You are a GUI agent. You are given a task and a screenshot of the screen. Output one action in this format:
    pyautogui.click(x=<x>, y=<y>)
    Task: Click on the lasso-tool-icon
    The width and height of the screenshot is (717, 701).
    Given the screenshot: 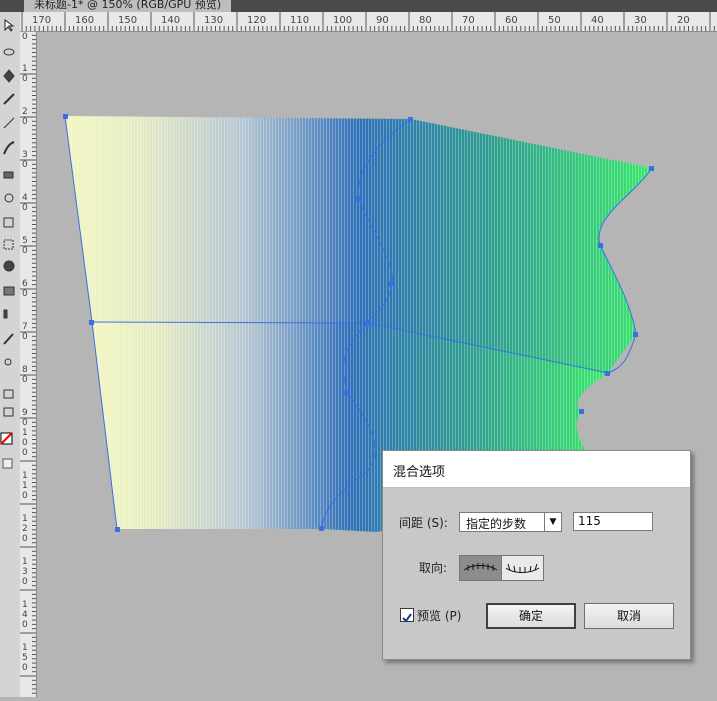 What is the action you would take?
    pyautogui.click(x=9, y=52)
    